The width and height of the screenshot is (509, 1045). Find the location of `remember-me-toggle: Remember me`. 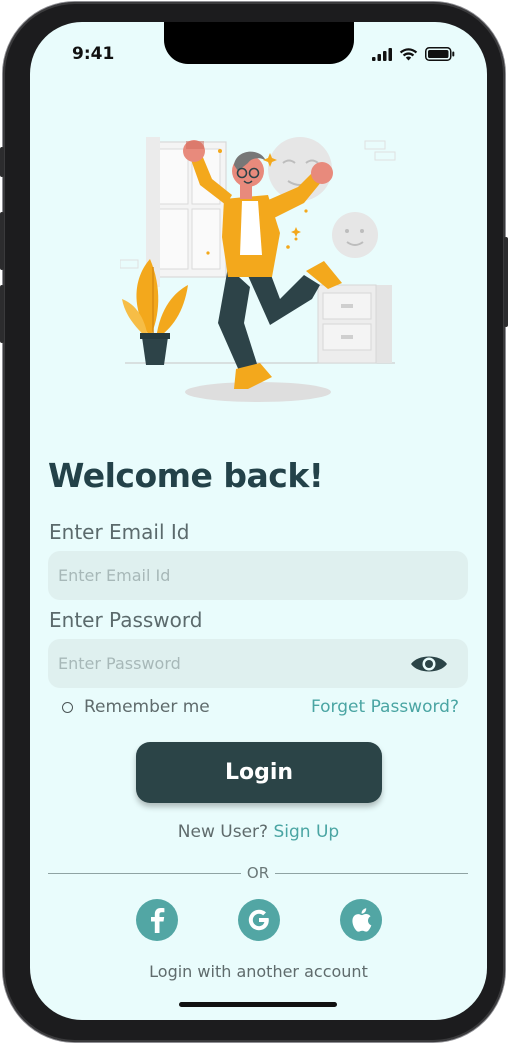

remember-me-toggle: Remember me is located at coordinates (136, 707).